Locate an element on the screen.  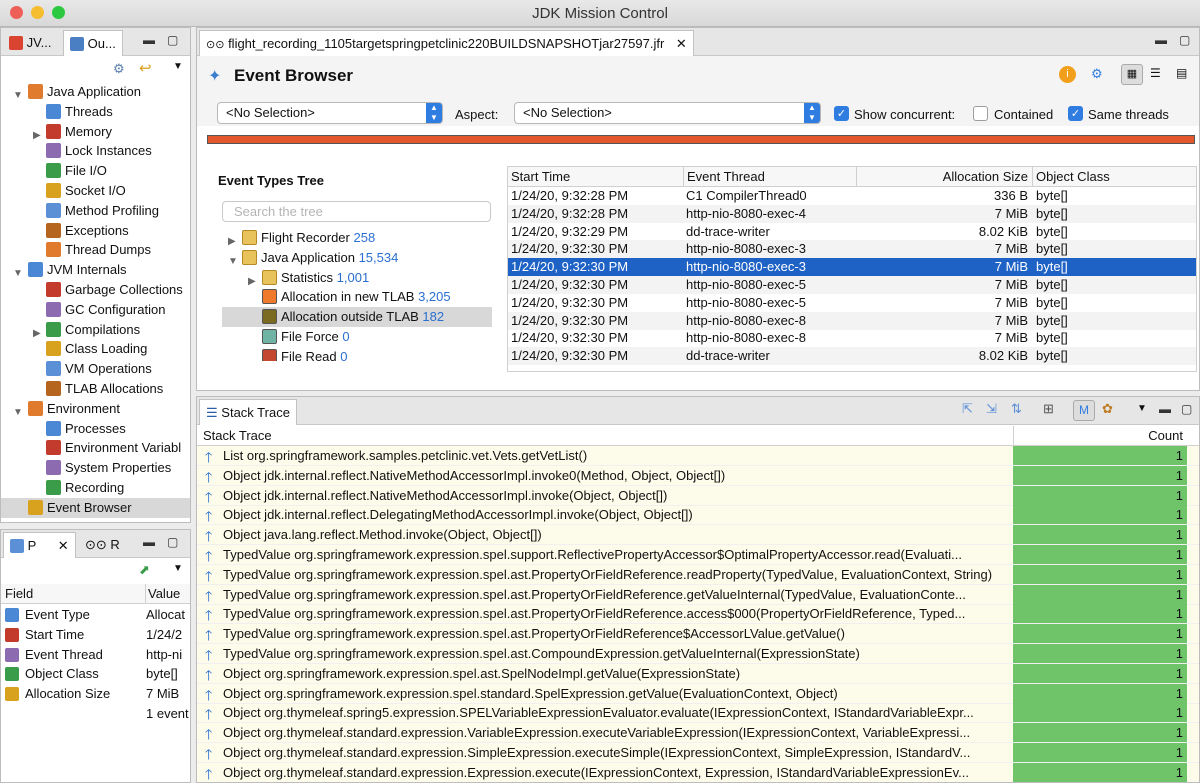
event-type-item: ▶ Statistics 1,001 is located at coordinates (357, 278).